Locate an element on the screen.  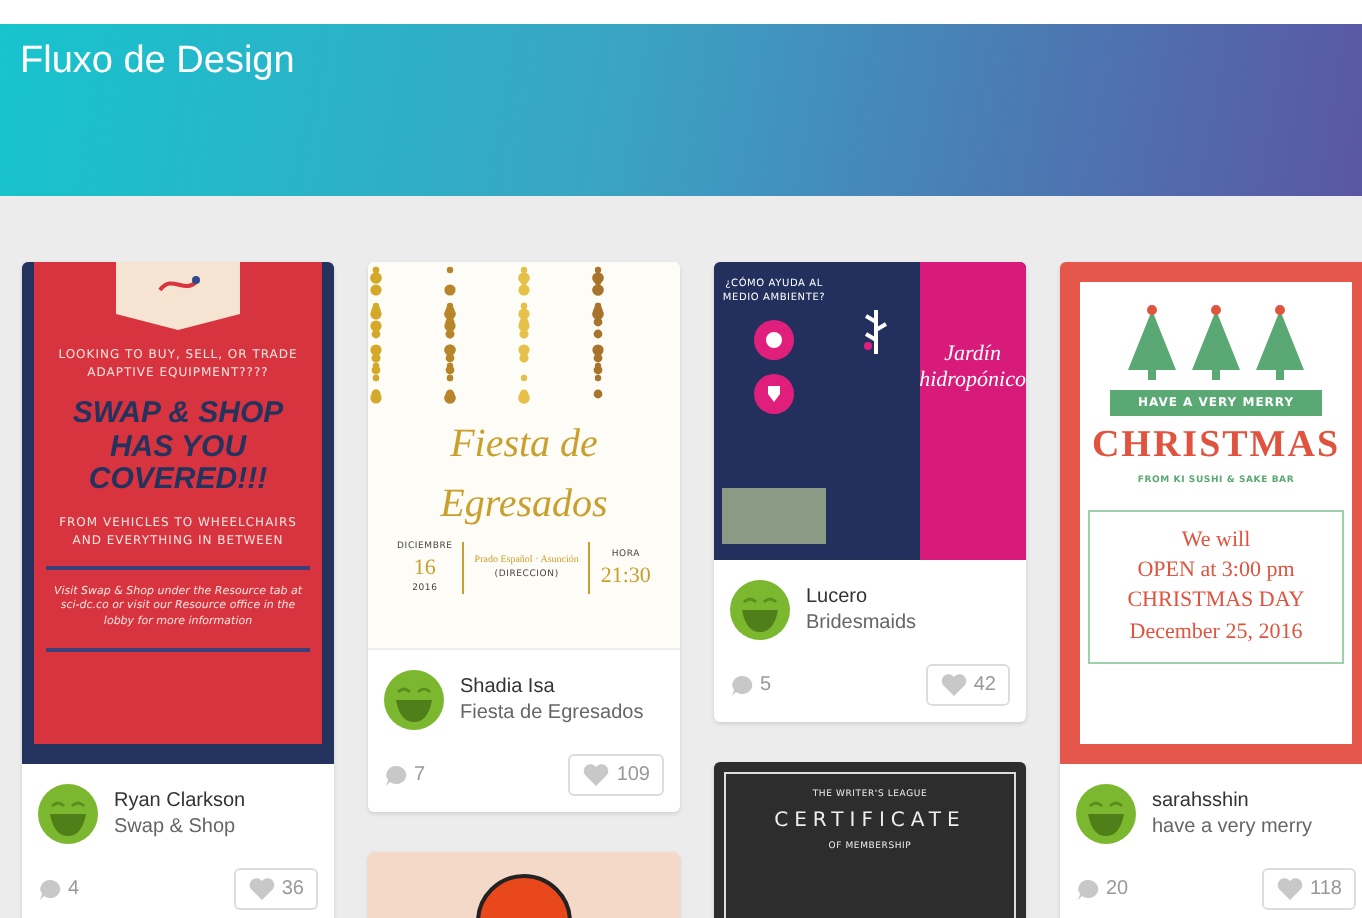
date-number: 16 is located at coordinates (424, 568).